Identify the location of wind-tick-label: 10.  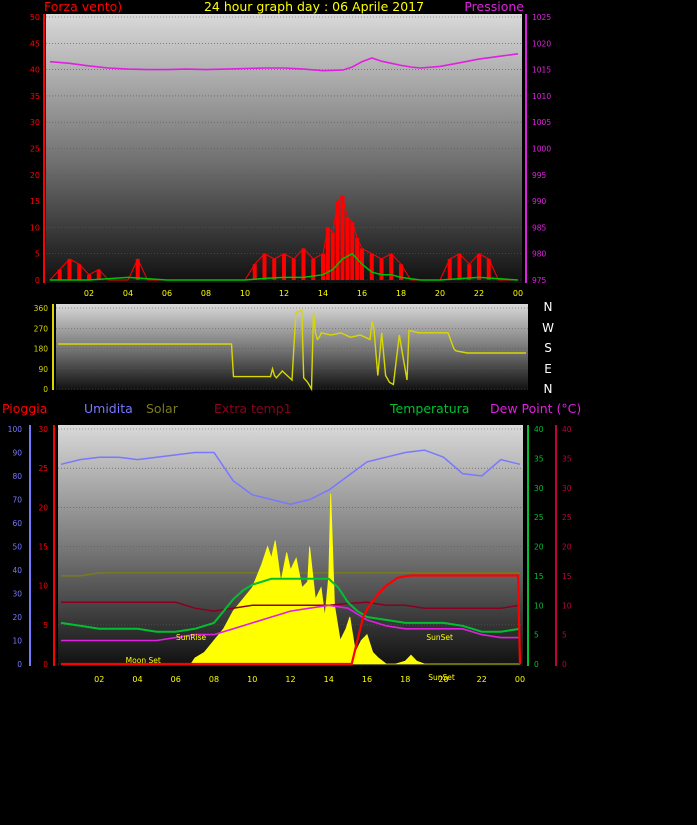
(35, 227).